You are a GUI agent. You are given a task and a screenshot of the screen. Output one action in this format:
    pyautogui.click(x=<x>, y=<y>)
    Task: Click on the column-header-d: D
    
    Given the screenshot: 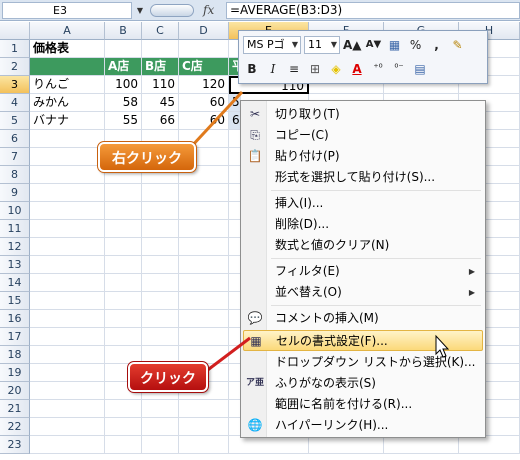 What is the action you would take?
    pyautogui.click(x=204, y=31)
    